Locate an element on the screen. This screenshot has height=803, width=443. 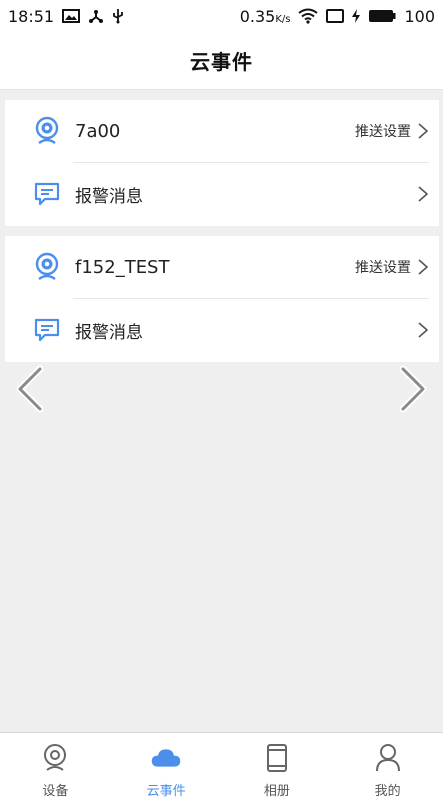
title-bar: 云事件 is located at coordinates (221, 61).